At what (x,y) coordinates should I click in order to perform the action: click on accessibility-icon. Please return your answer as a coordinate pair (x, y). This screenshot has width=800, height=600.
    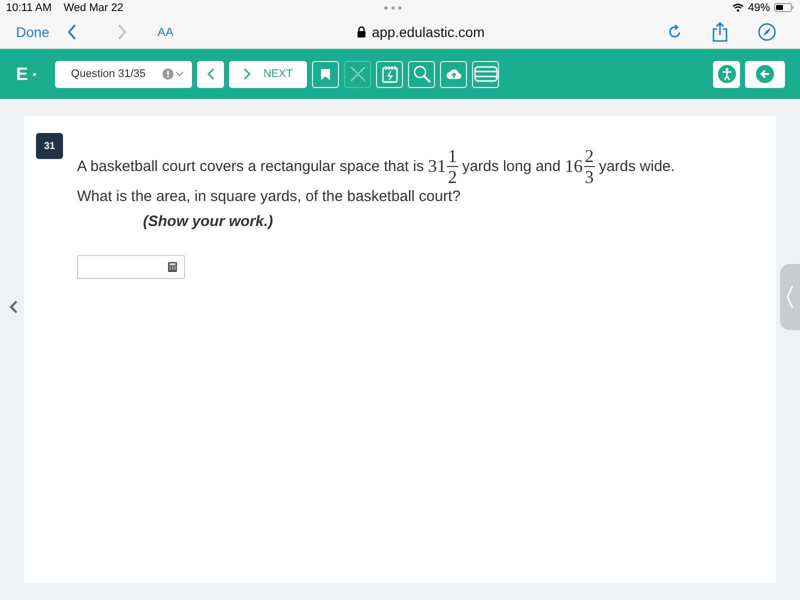
    Looking at the image, I should click on (727, 74).